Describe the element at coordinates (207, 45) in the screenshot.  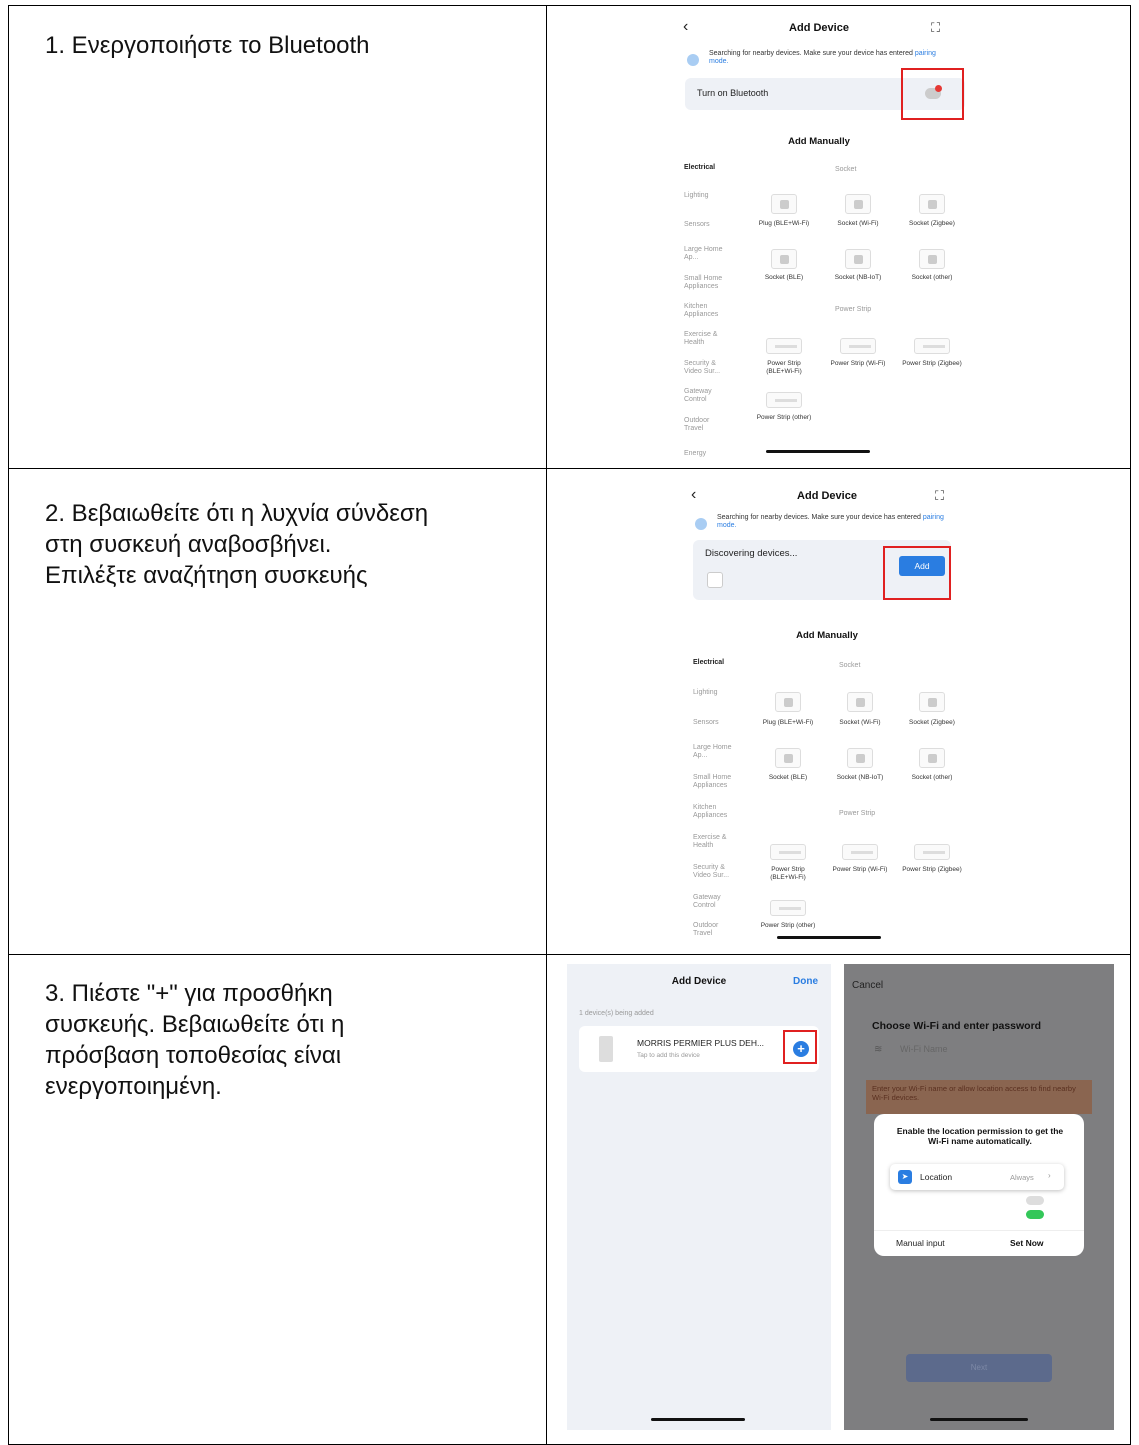
I see `step-1-text: 1. Ενεργοποιήστε το Bluetooth` at that location.